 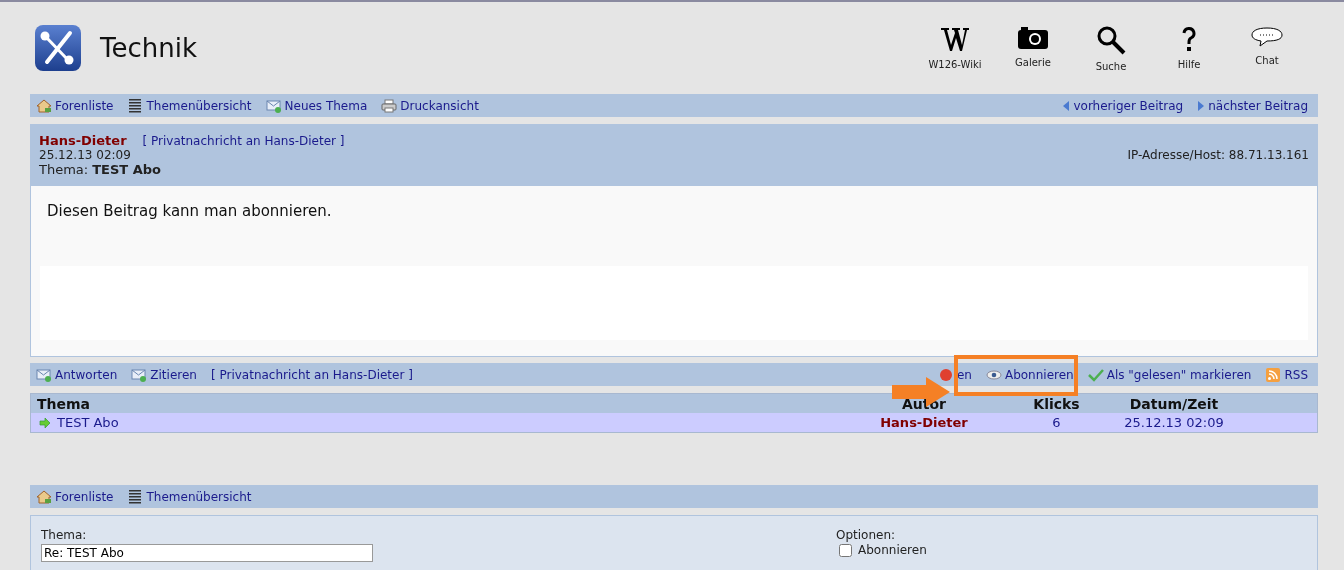 I want to click on table-cell-text: Hans-Dieter, so click(x=924, y=422).